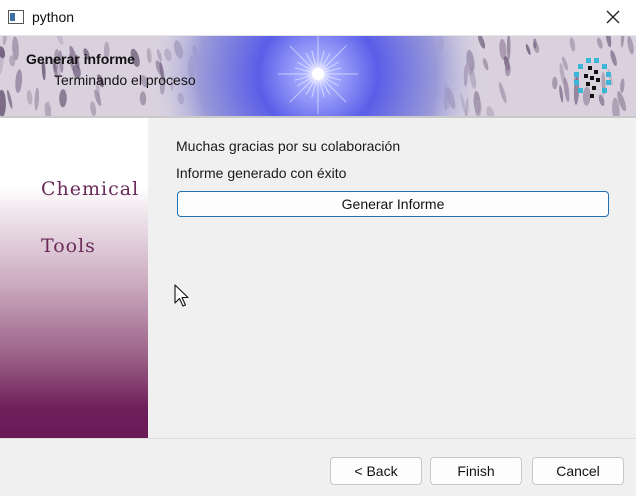 The height and width of the screenshot is (496, 636). What do you see at coordinates (261, 173) in the screenshot?
I see `report-status-message: Informe generado con éxito` at bounding box center [261, 173].